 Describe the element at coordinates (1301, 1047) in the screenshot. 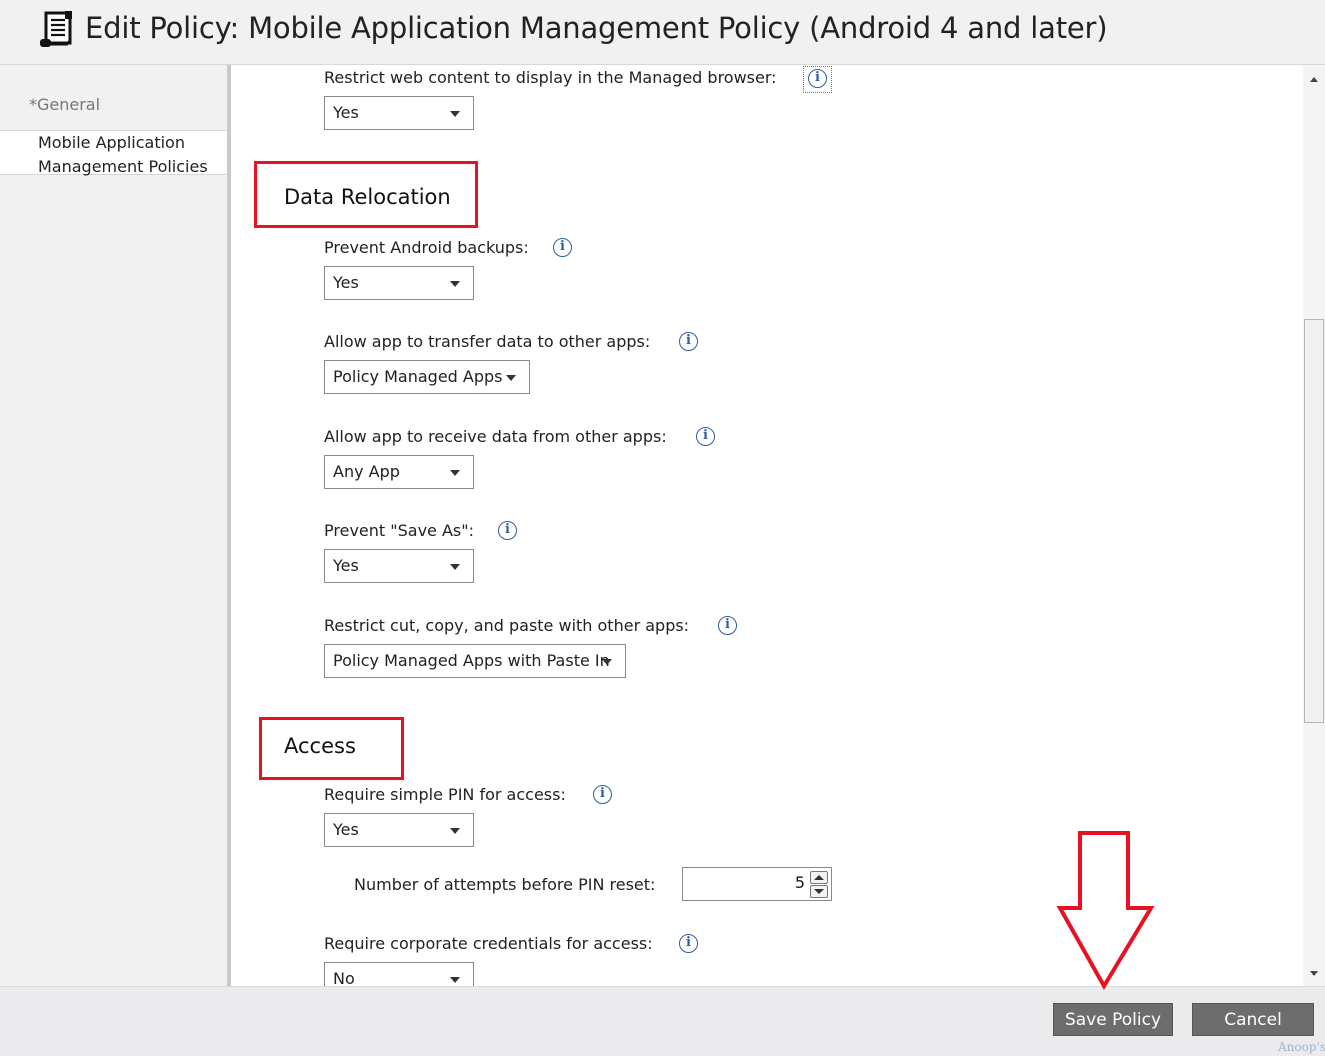

I see `watermark: Anoop's` at that location.